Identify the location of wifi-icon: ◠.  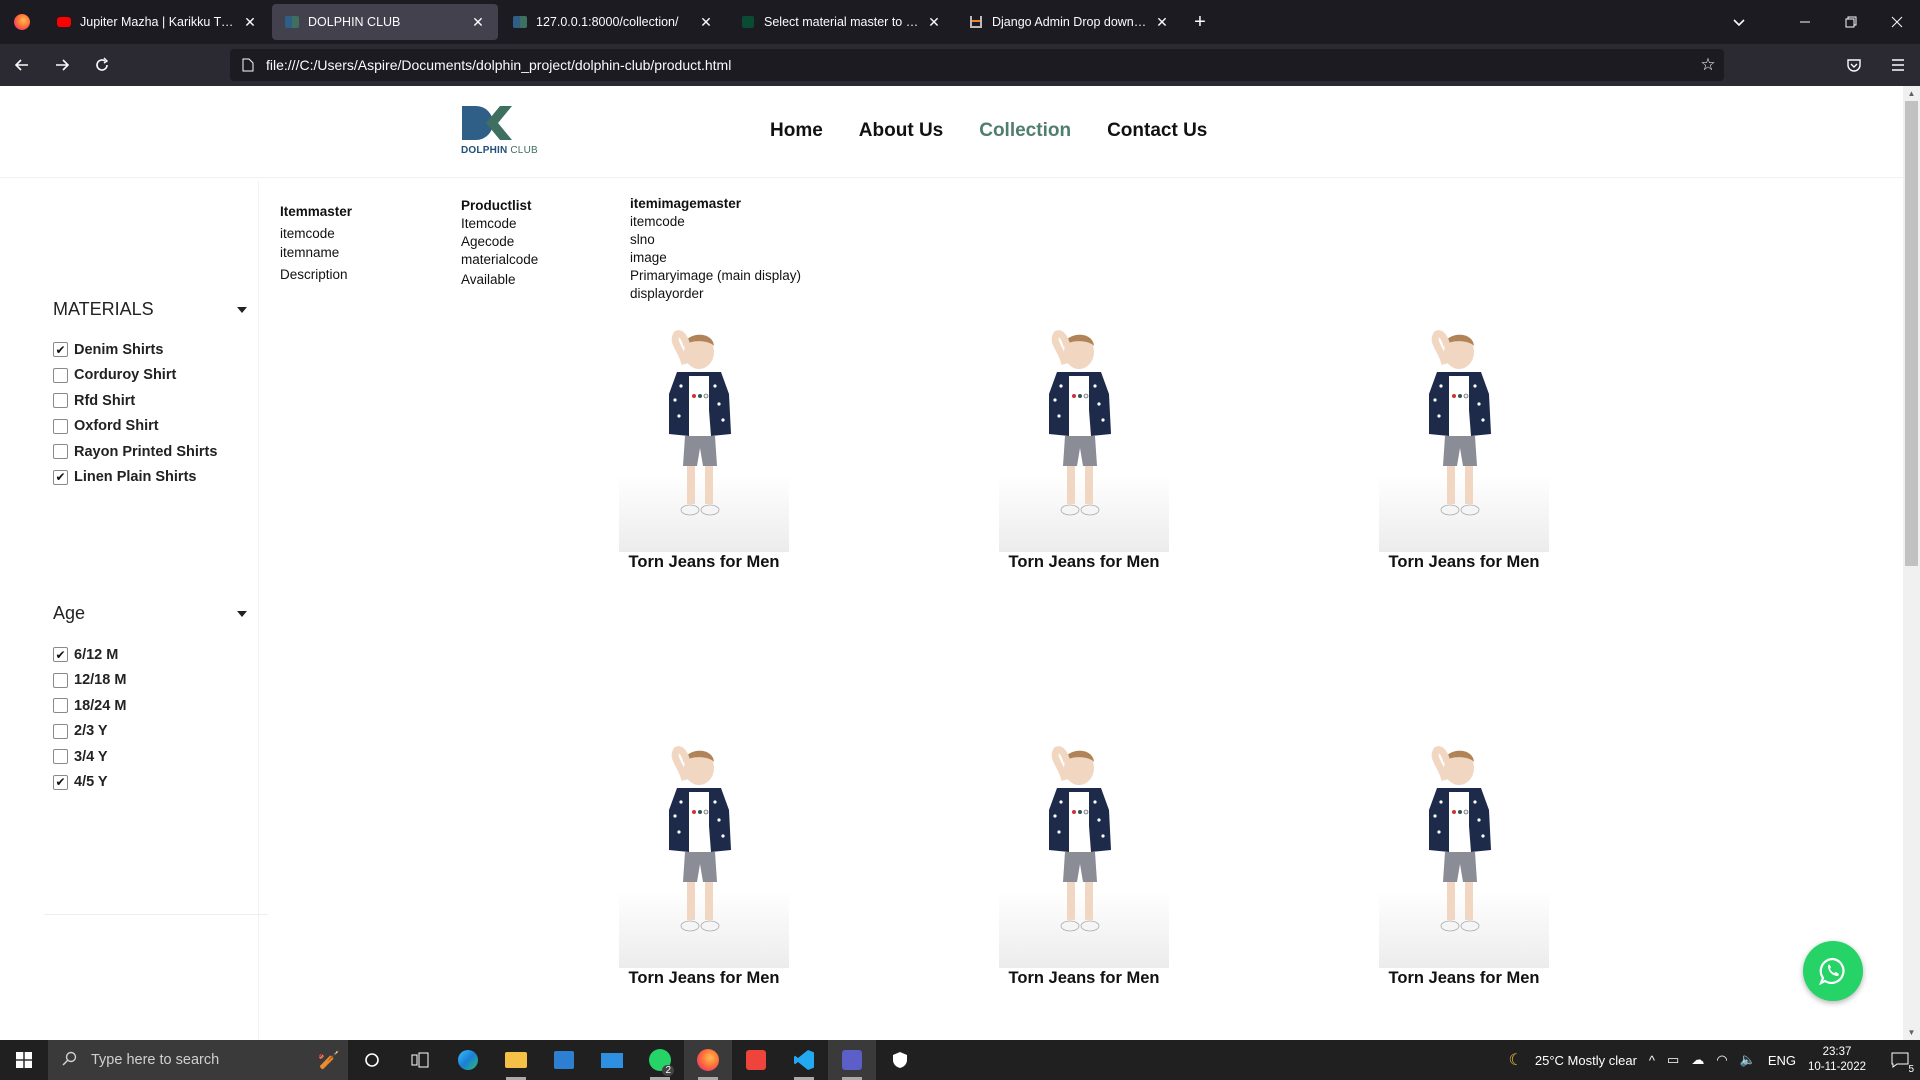
(1721, 1060).